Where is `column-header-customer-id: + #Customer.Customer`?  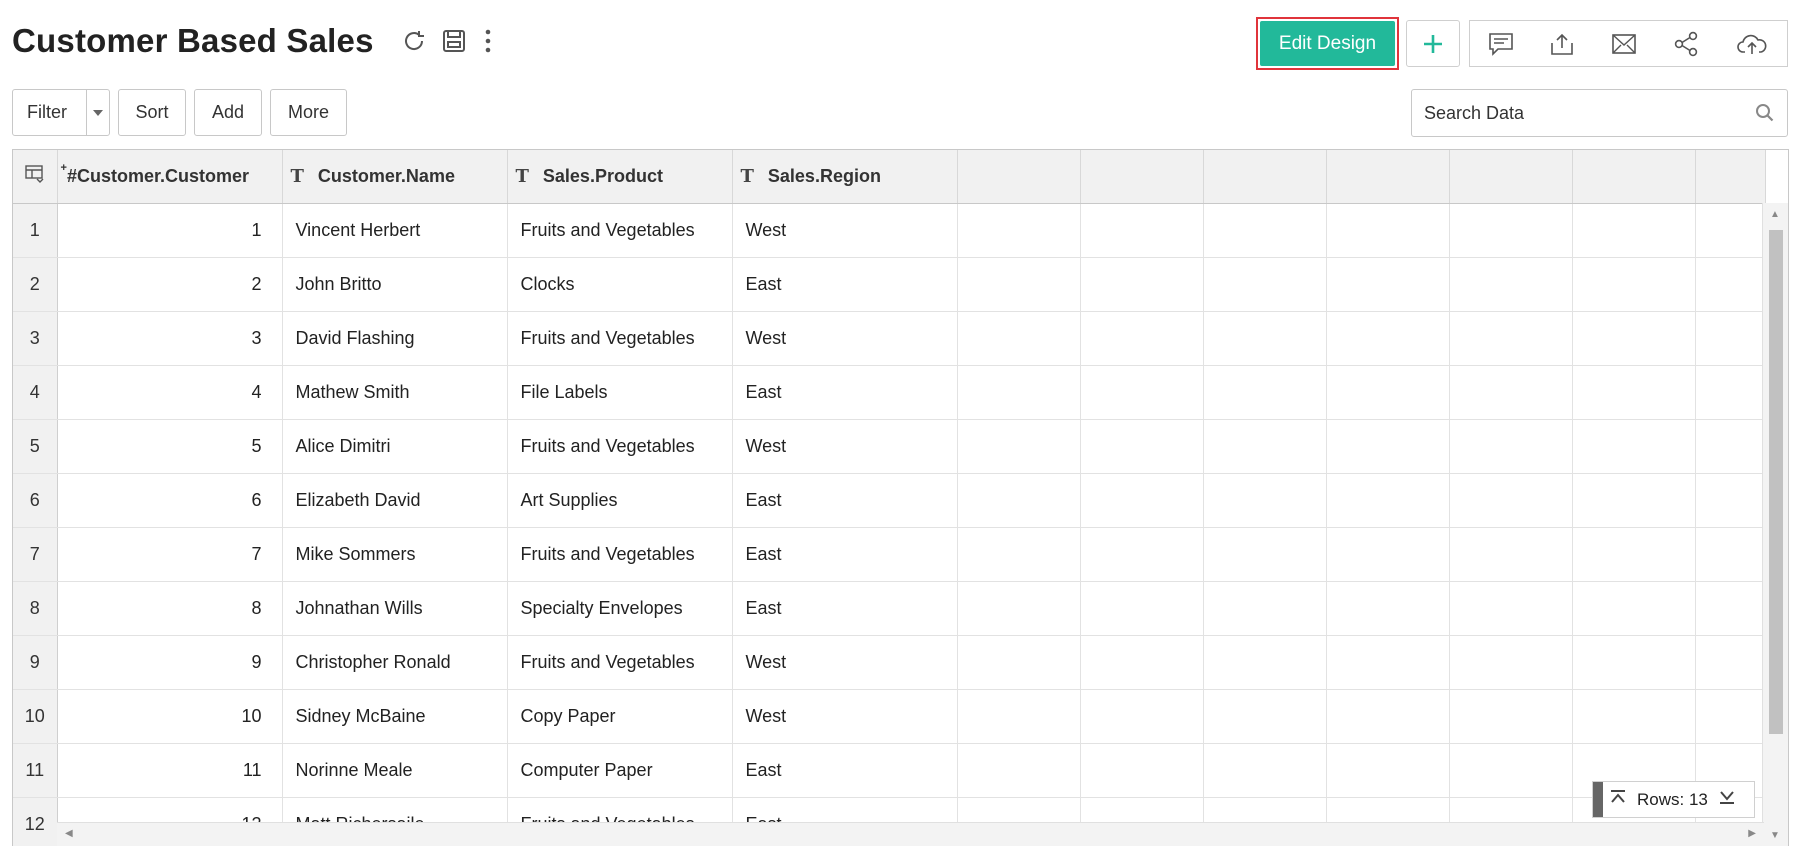
column-header-customer-id: + #Customer.Customer is located at coordinates (170, 177).